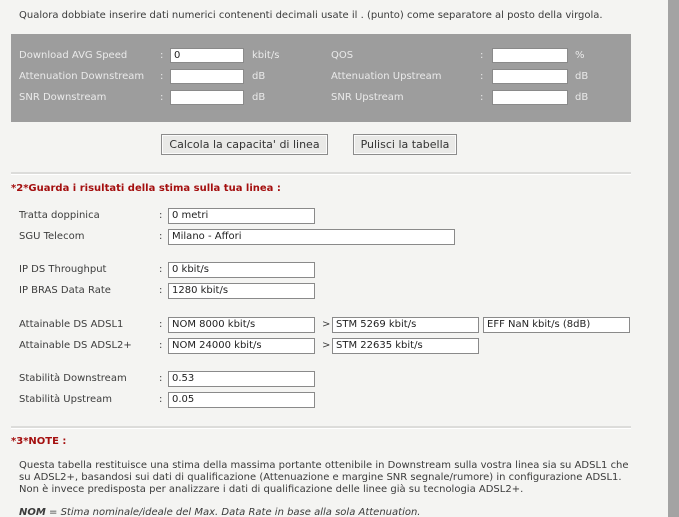 The height and width of the screenshot is (517, 679). I want to click on ip-bras-label: IP BRAS Data Rate, so click(65, 290).